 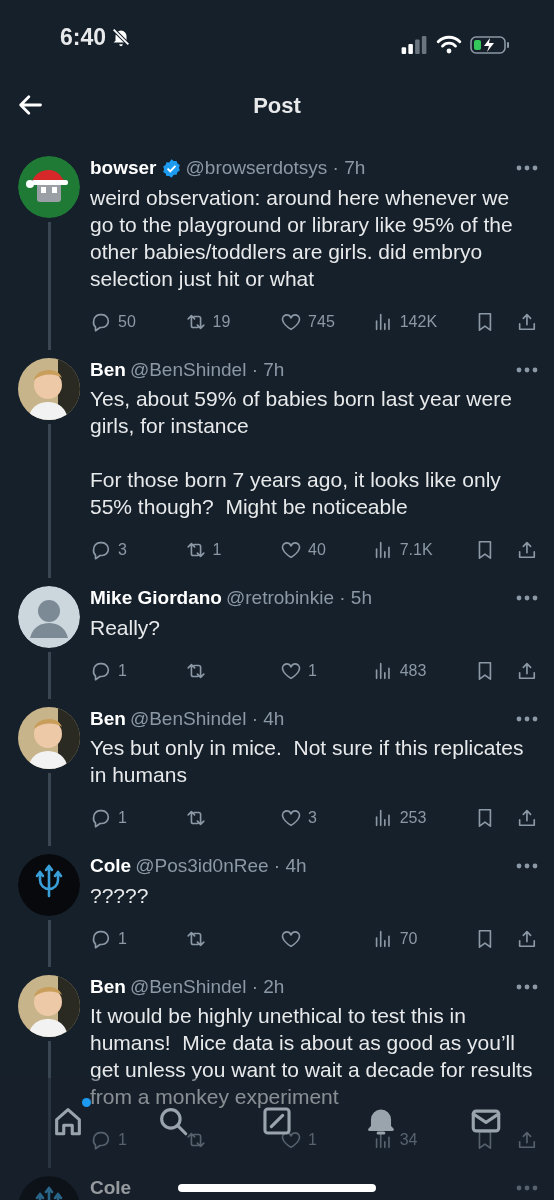 What do you see at coordinates (418, 321) in the screenshot?
I see `views-count: 142K` at bounding box center [418, 321].